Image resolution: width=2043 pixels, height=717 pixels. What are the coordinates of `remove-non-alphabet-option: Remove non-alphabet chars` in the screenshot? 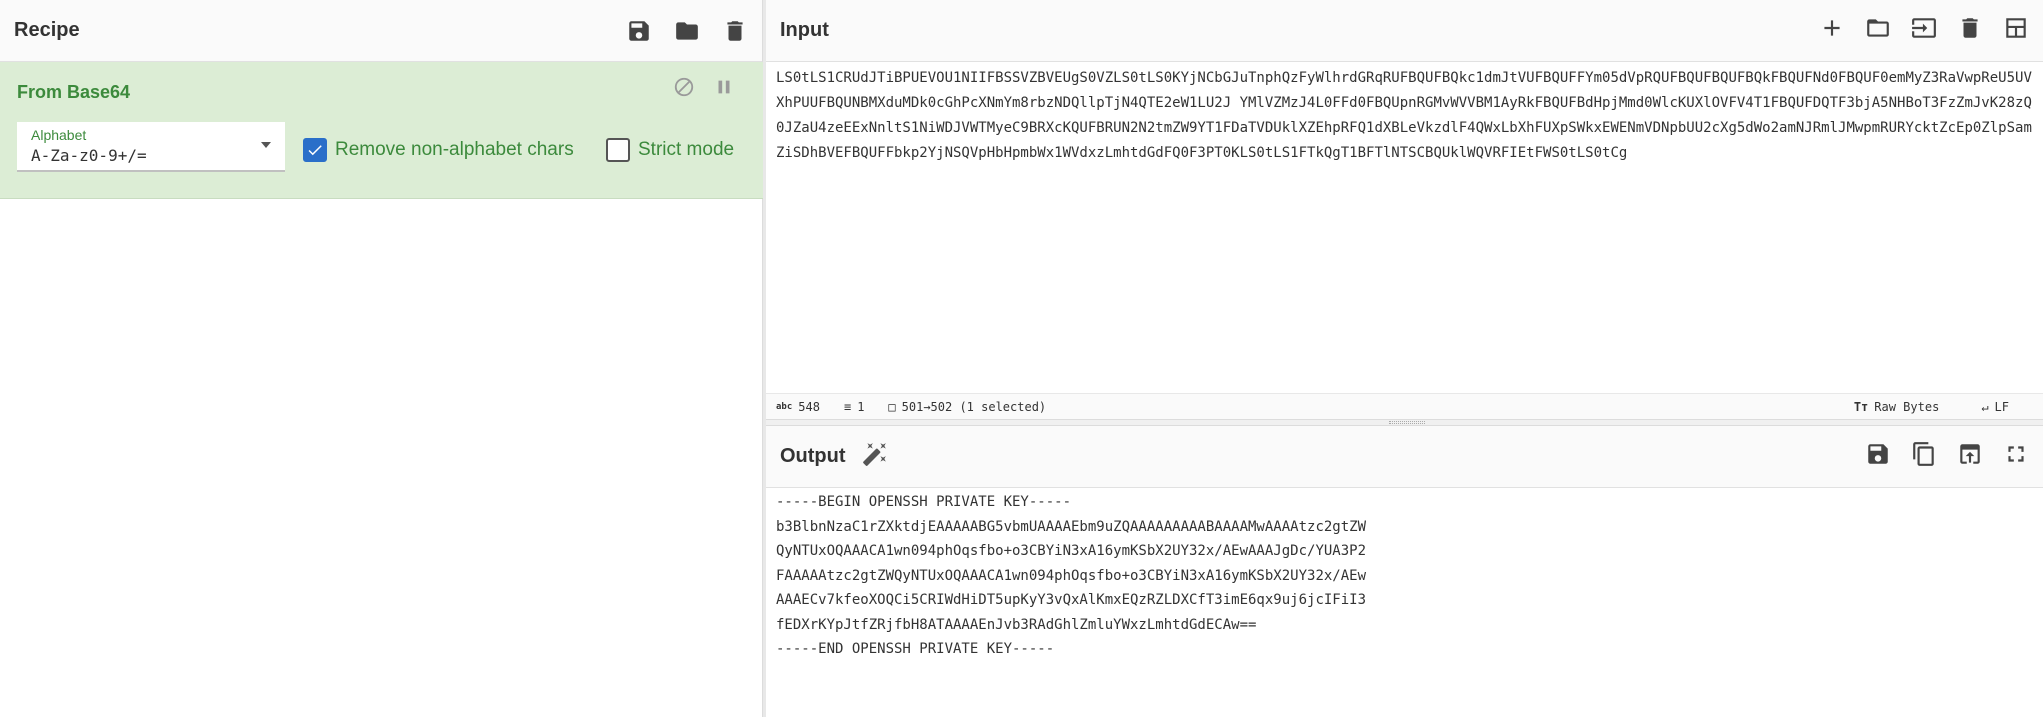 It's located at (438, 150).